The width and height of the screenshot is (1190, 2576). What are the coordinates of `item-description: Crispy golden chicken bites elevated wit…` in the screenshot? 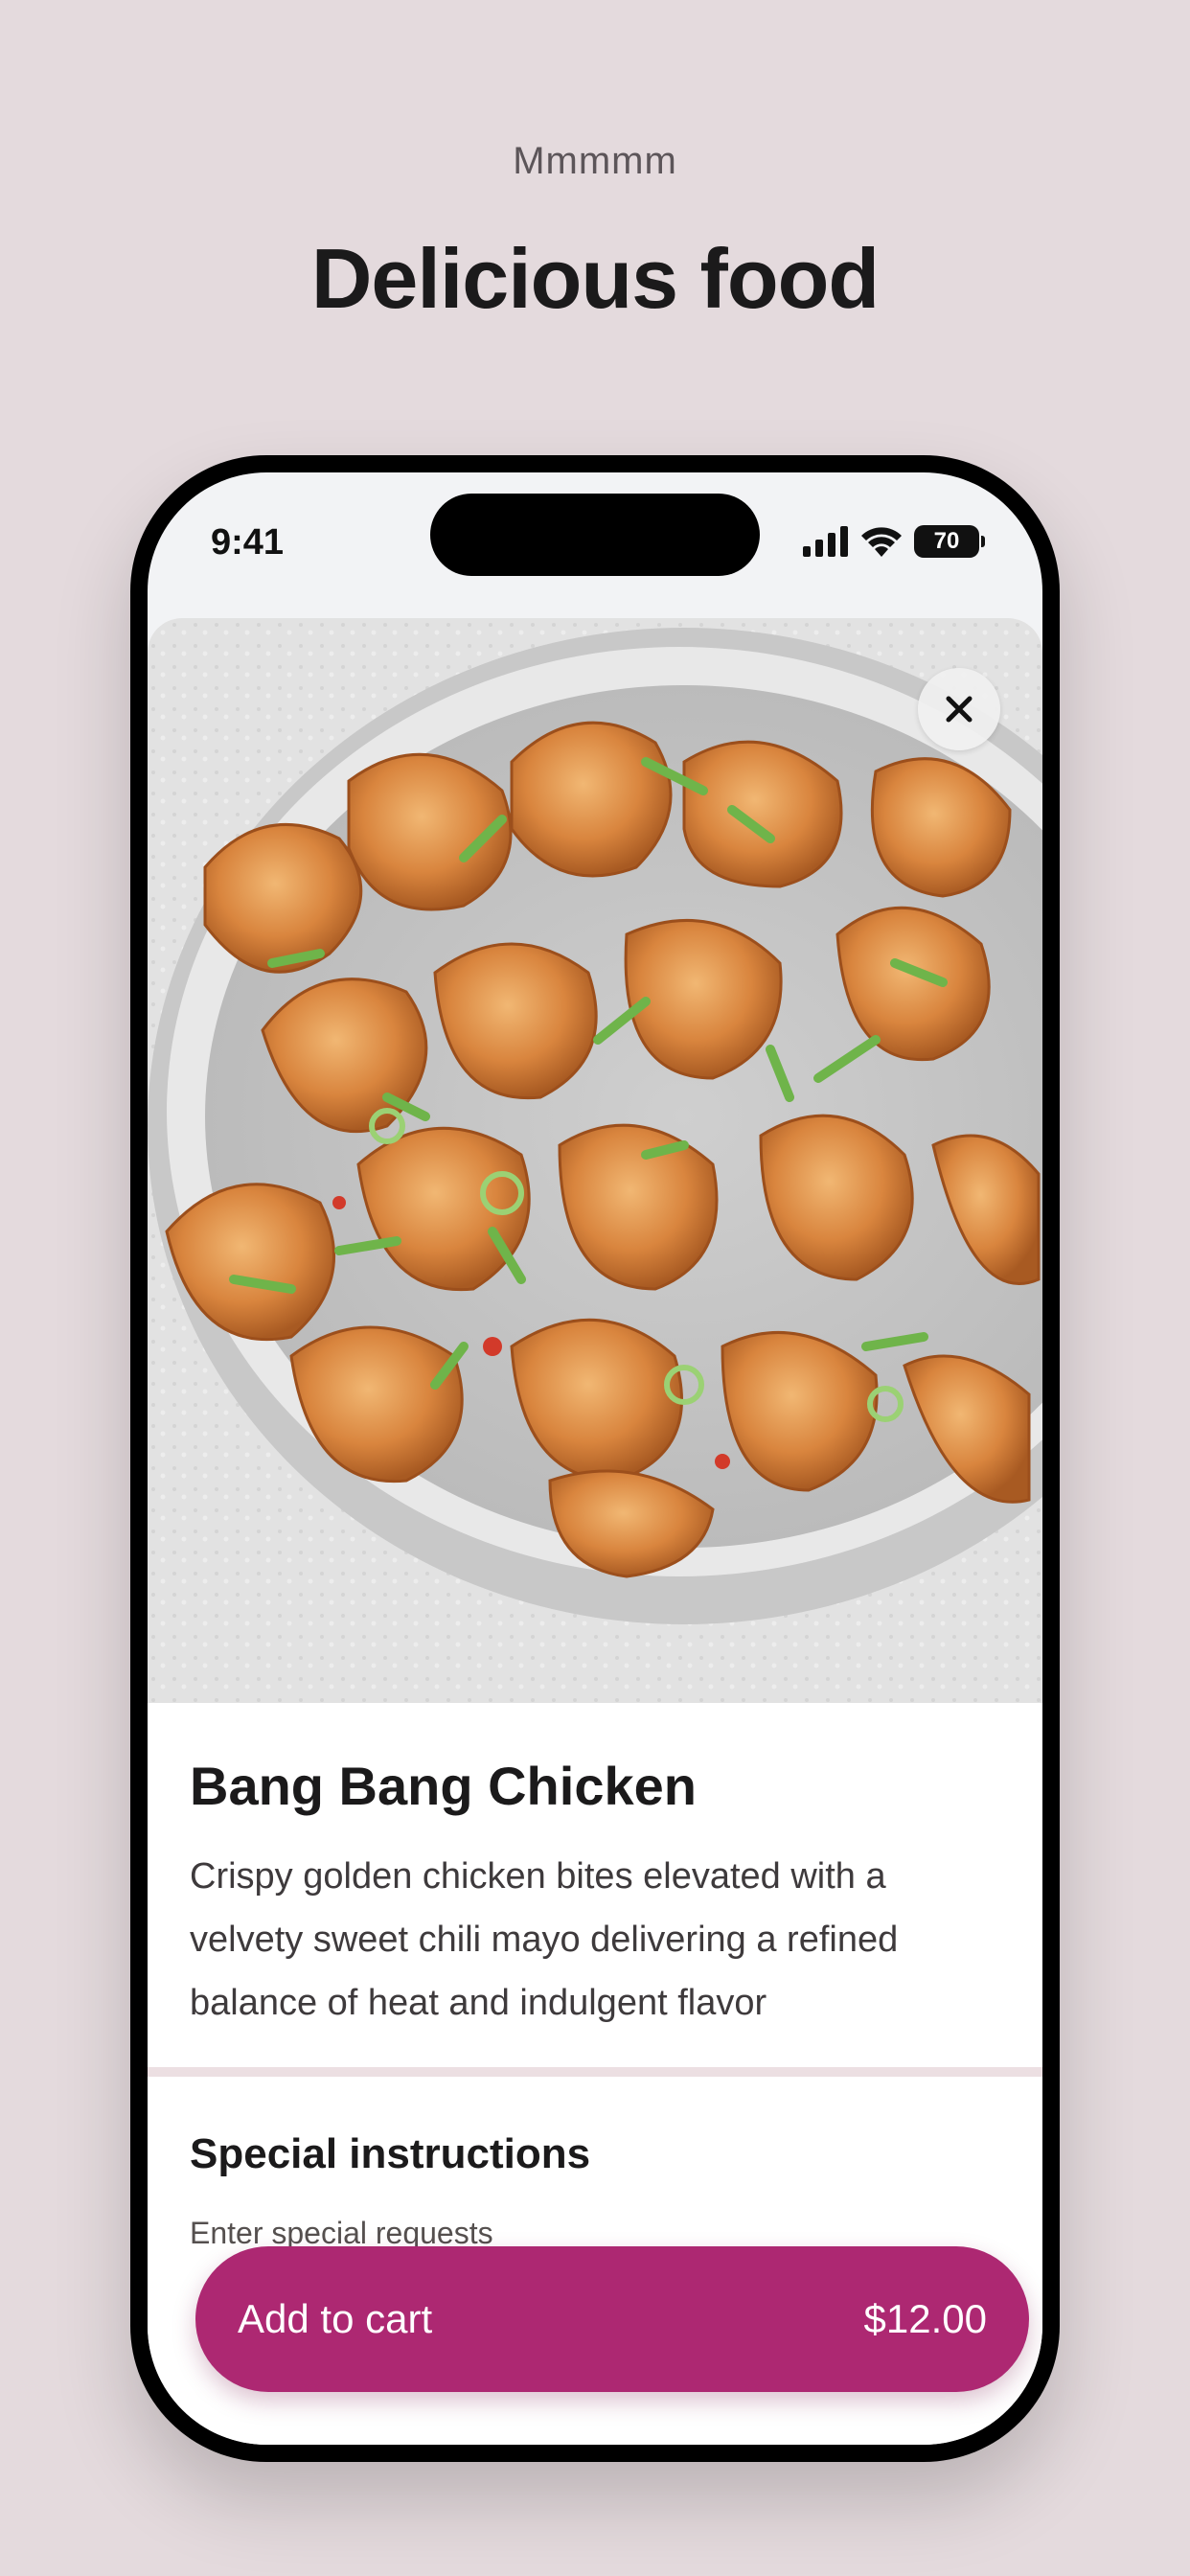 It's located at (544, 1939).